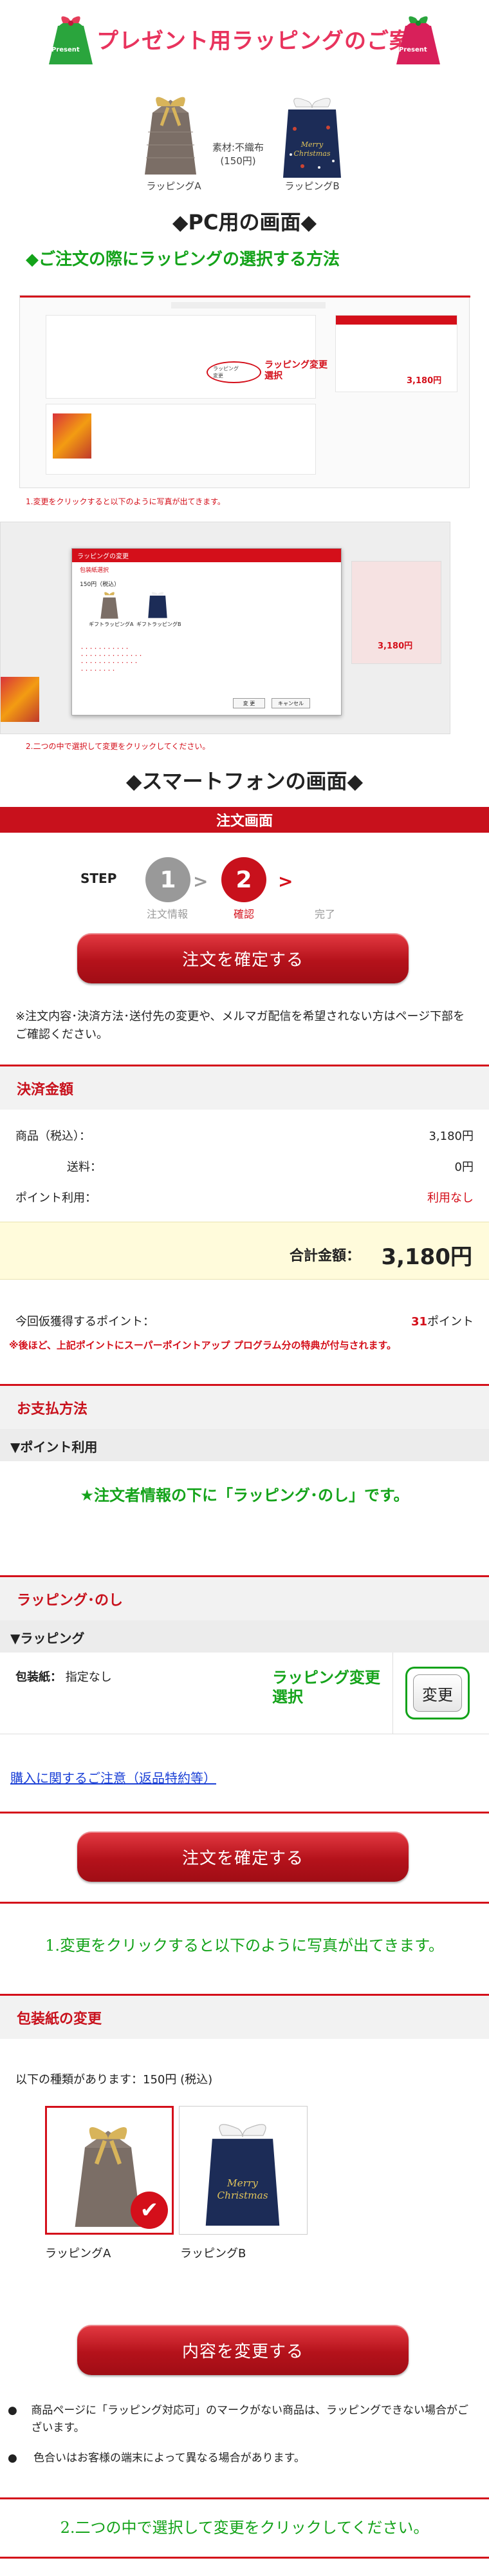  I want to click on wrap-option-b-image: Merry Christmas, so click(242, 2175).